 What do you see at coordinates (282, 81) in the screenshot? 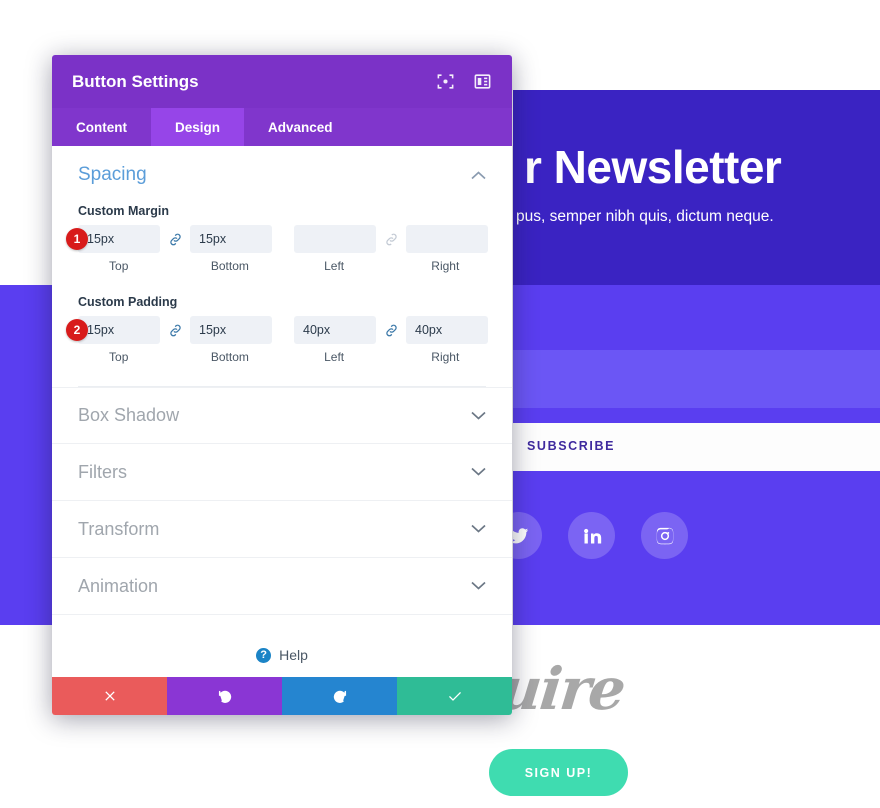
I see `modal-header: Button Settings` at bounding box center [282, 81].